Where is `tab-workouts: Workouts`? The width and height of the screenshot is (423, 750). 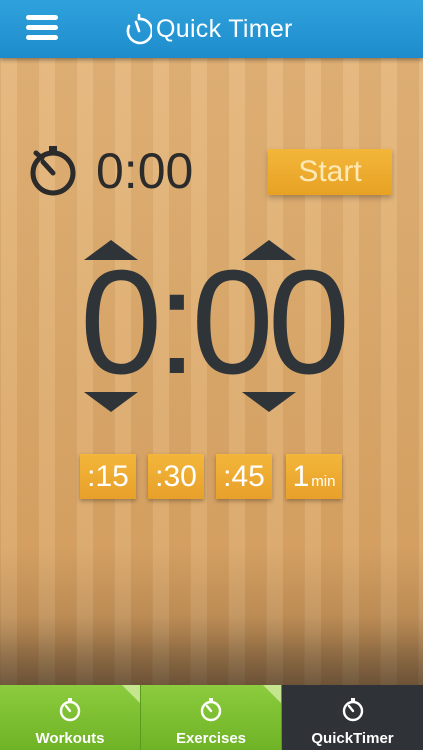 tab-workouts: Workouts is located at coordinates (70, 717).